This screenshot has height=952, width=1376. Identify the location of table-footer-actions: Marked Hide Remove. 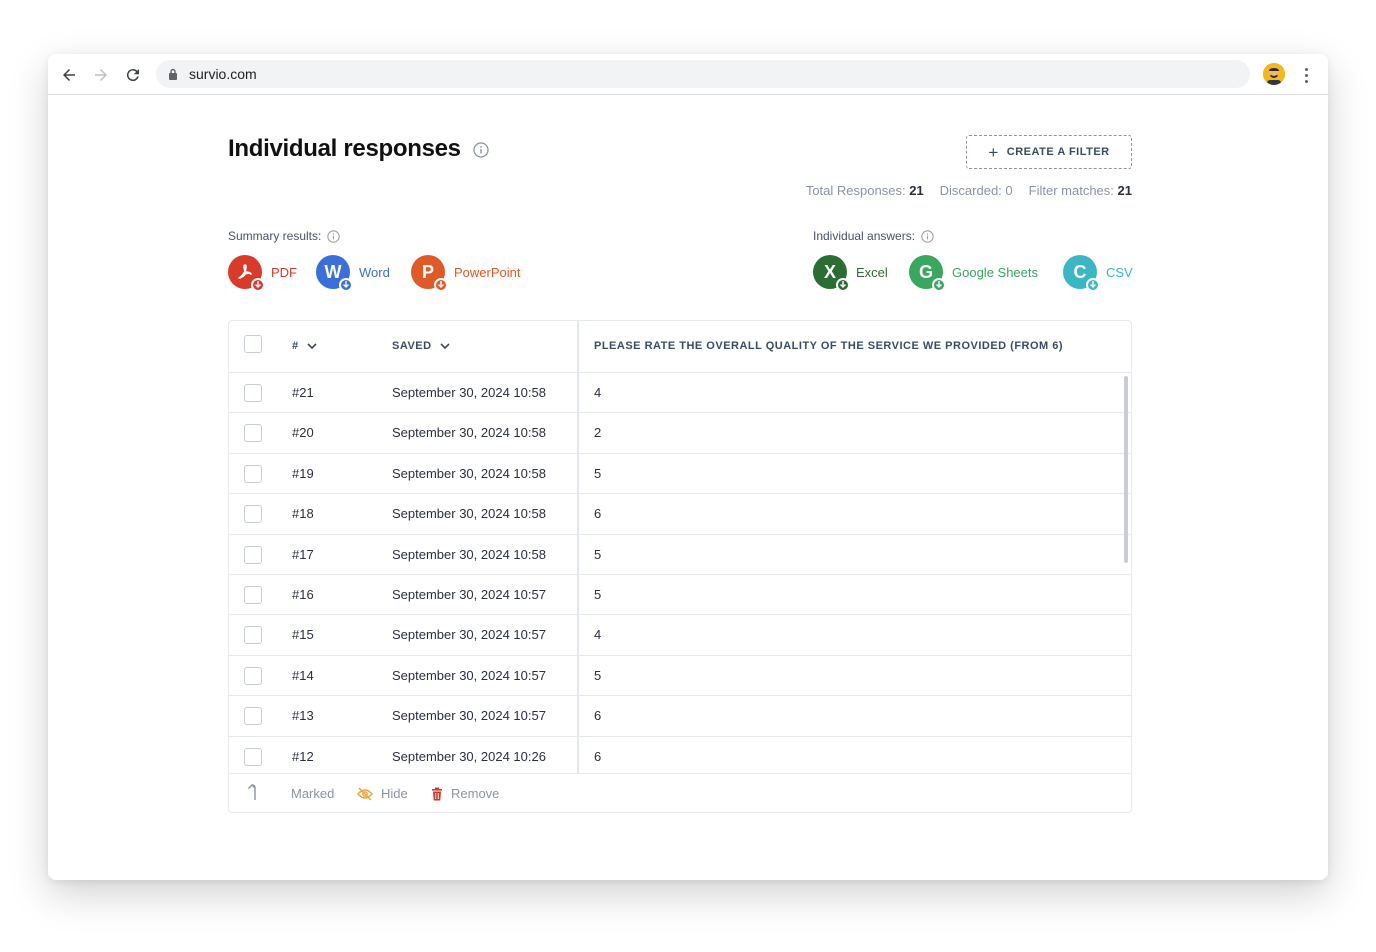
(680, 792).